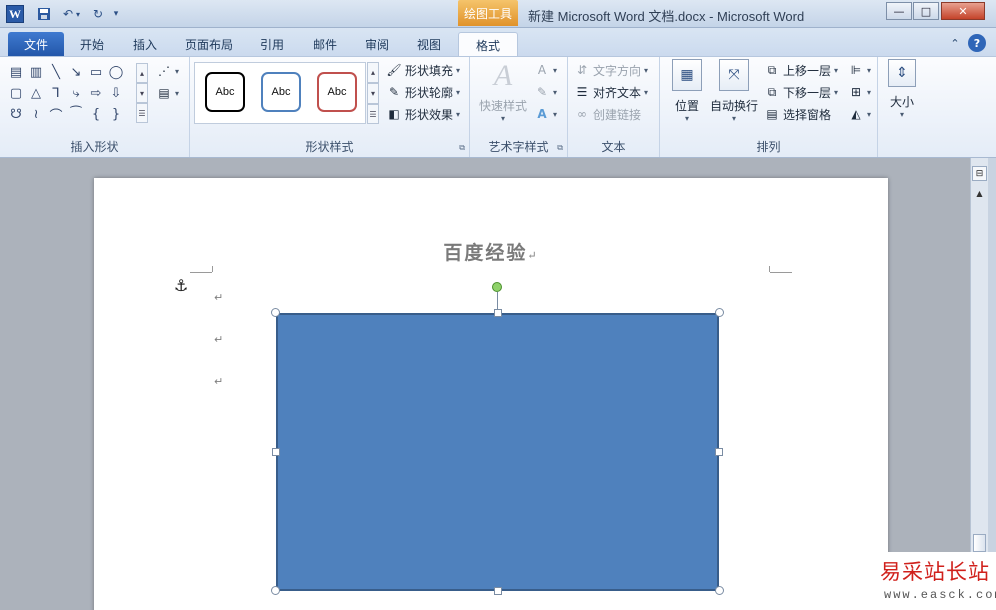 This screenshot has width=996, height=610. What do you see at coordinates (899, 11) in the screenshot?
I see `minimize-button: —` at bounding box center [899, 11].